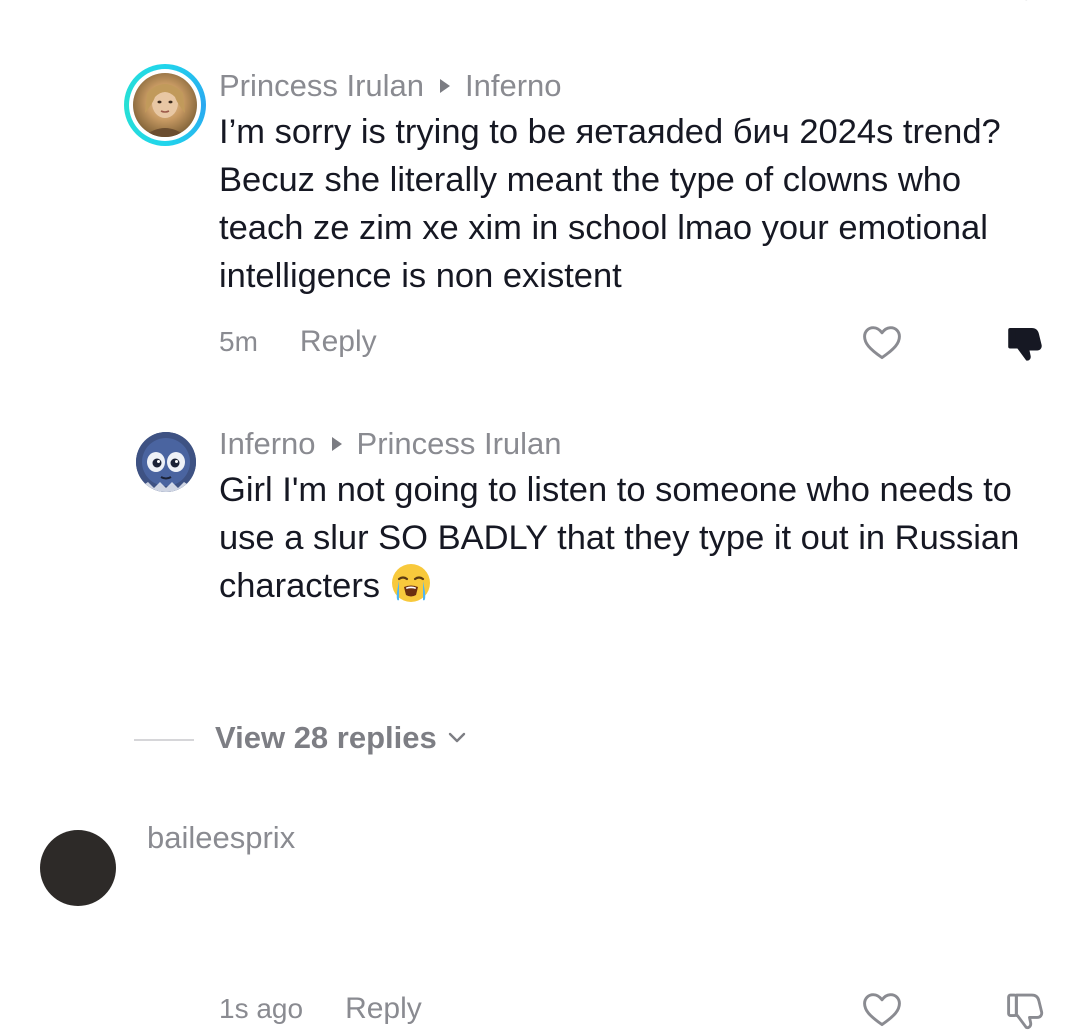 This screenshot has width=1080, height=1033. Describe the element at coordinates (457, 738) in the screenshot. I see `chevron-down-icon` at that location.